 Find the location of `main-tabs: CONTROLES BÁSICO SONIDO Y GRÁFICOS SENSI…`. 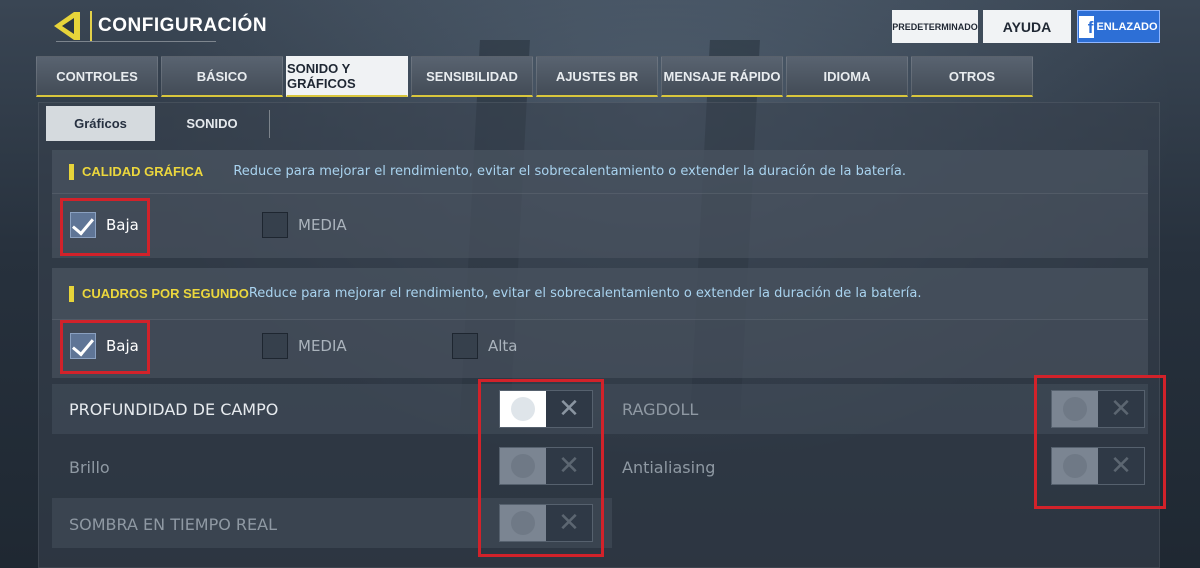

main-tabs: CONTROLES BÁSICO SONIDO Y GRÁFICOS SENSI… is located at coordinates (534, 76).